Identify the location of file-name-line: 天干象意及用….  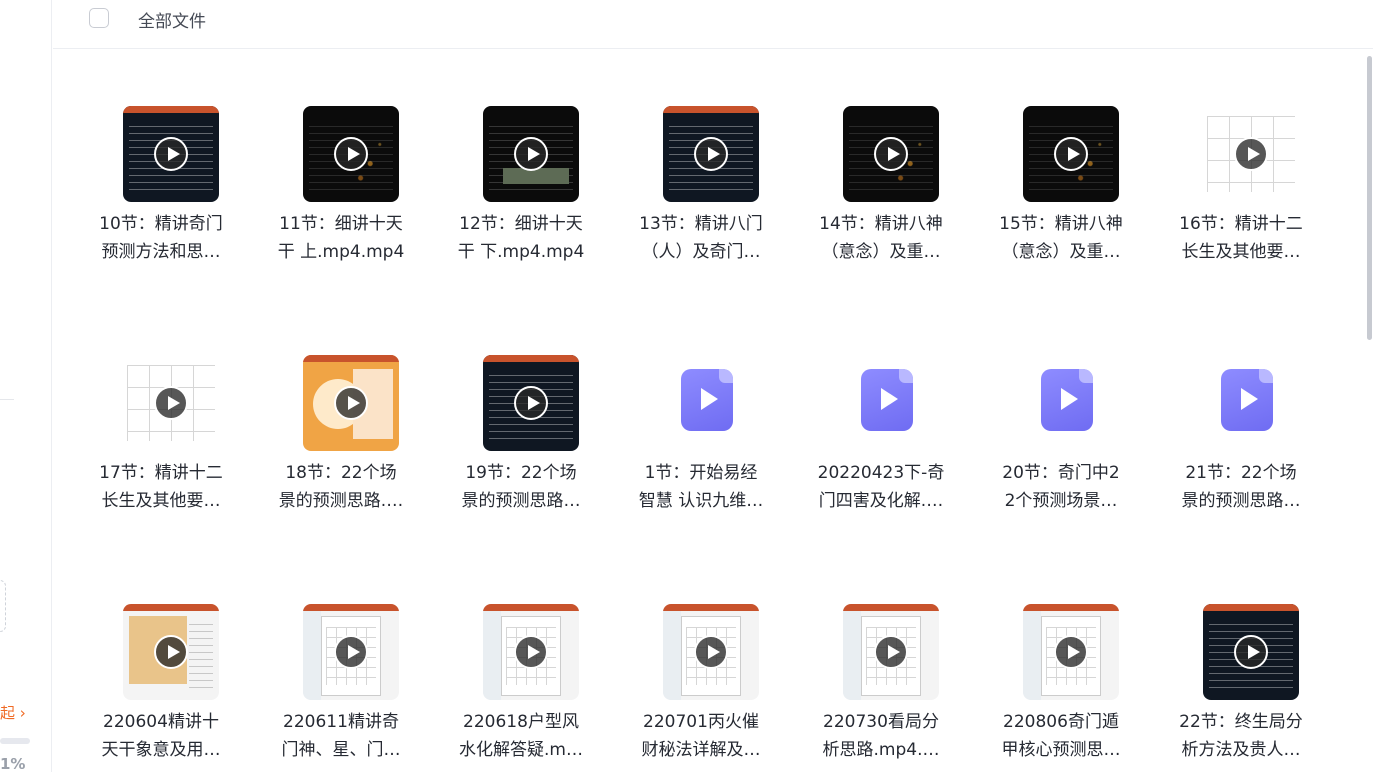
(161, 750).